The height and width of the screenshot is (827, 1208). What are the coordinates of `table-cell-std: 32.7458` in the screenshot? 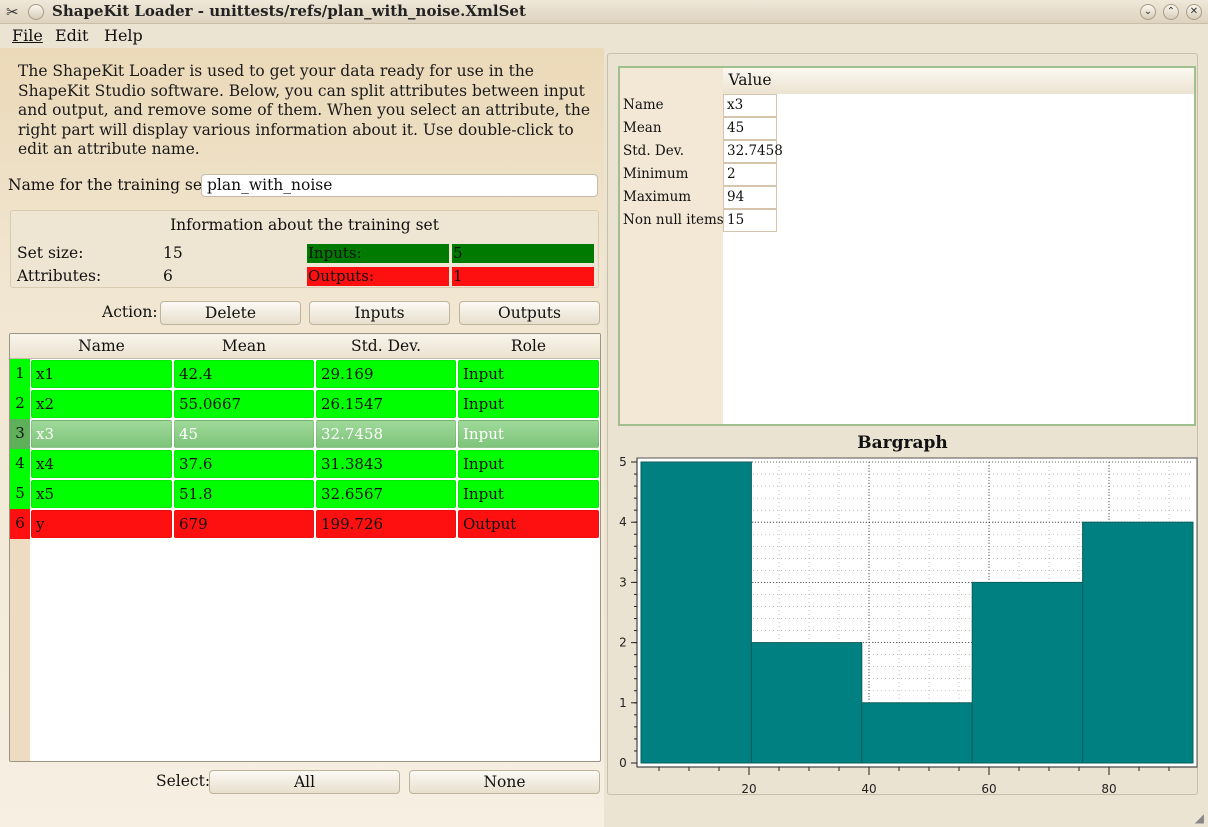 It's located at (386, 434).